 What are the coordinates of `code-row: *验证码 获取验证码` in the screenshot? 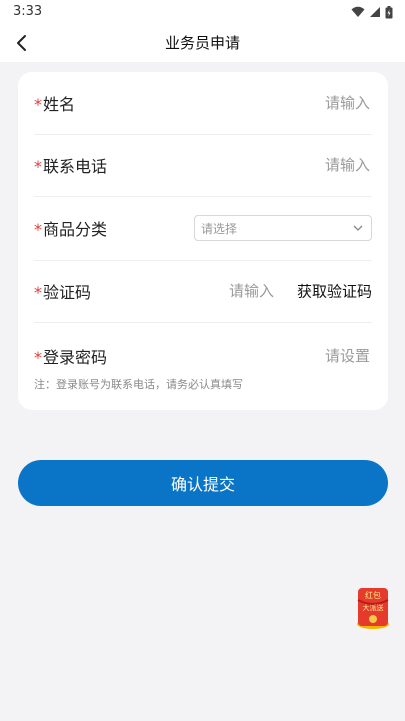 It's located at (203, 291).